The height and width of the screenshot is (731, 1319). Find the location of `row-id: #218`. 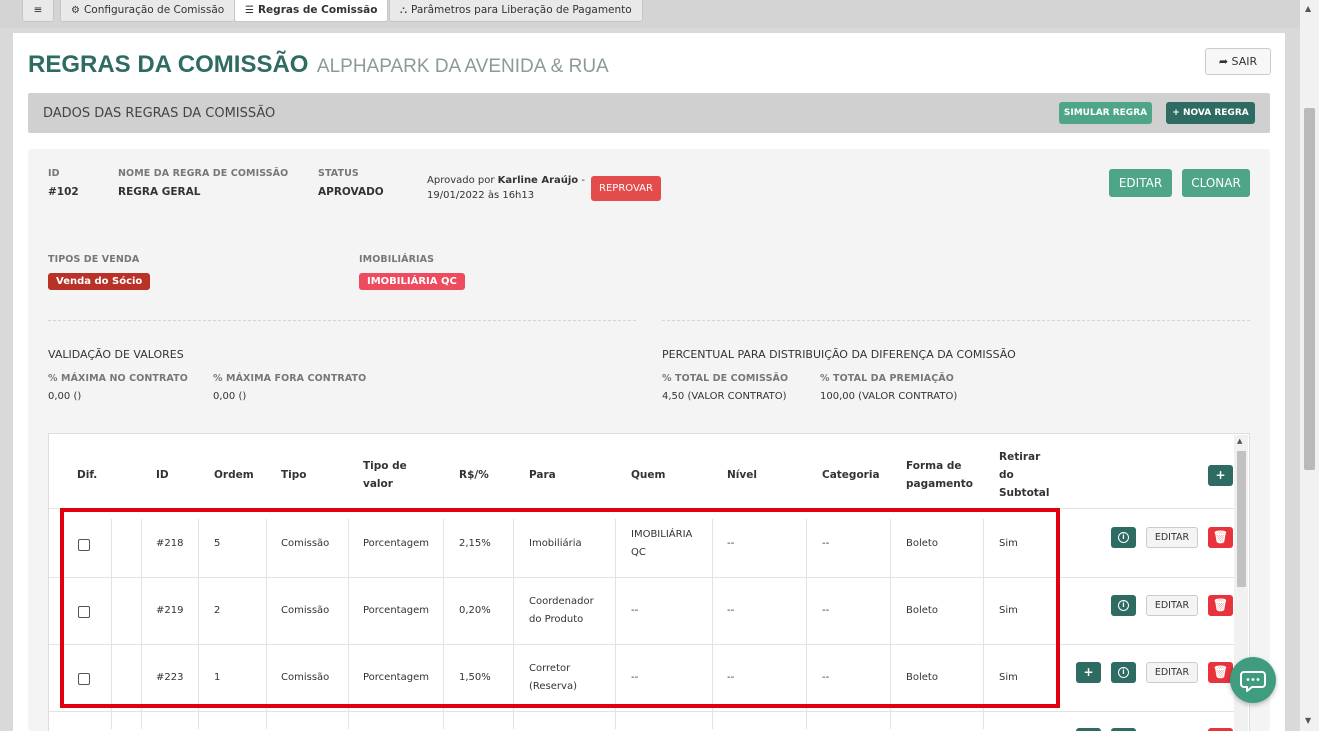

row-id: #218 is located at coordinates (170, 543).